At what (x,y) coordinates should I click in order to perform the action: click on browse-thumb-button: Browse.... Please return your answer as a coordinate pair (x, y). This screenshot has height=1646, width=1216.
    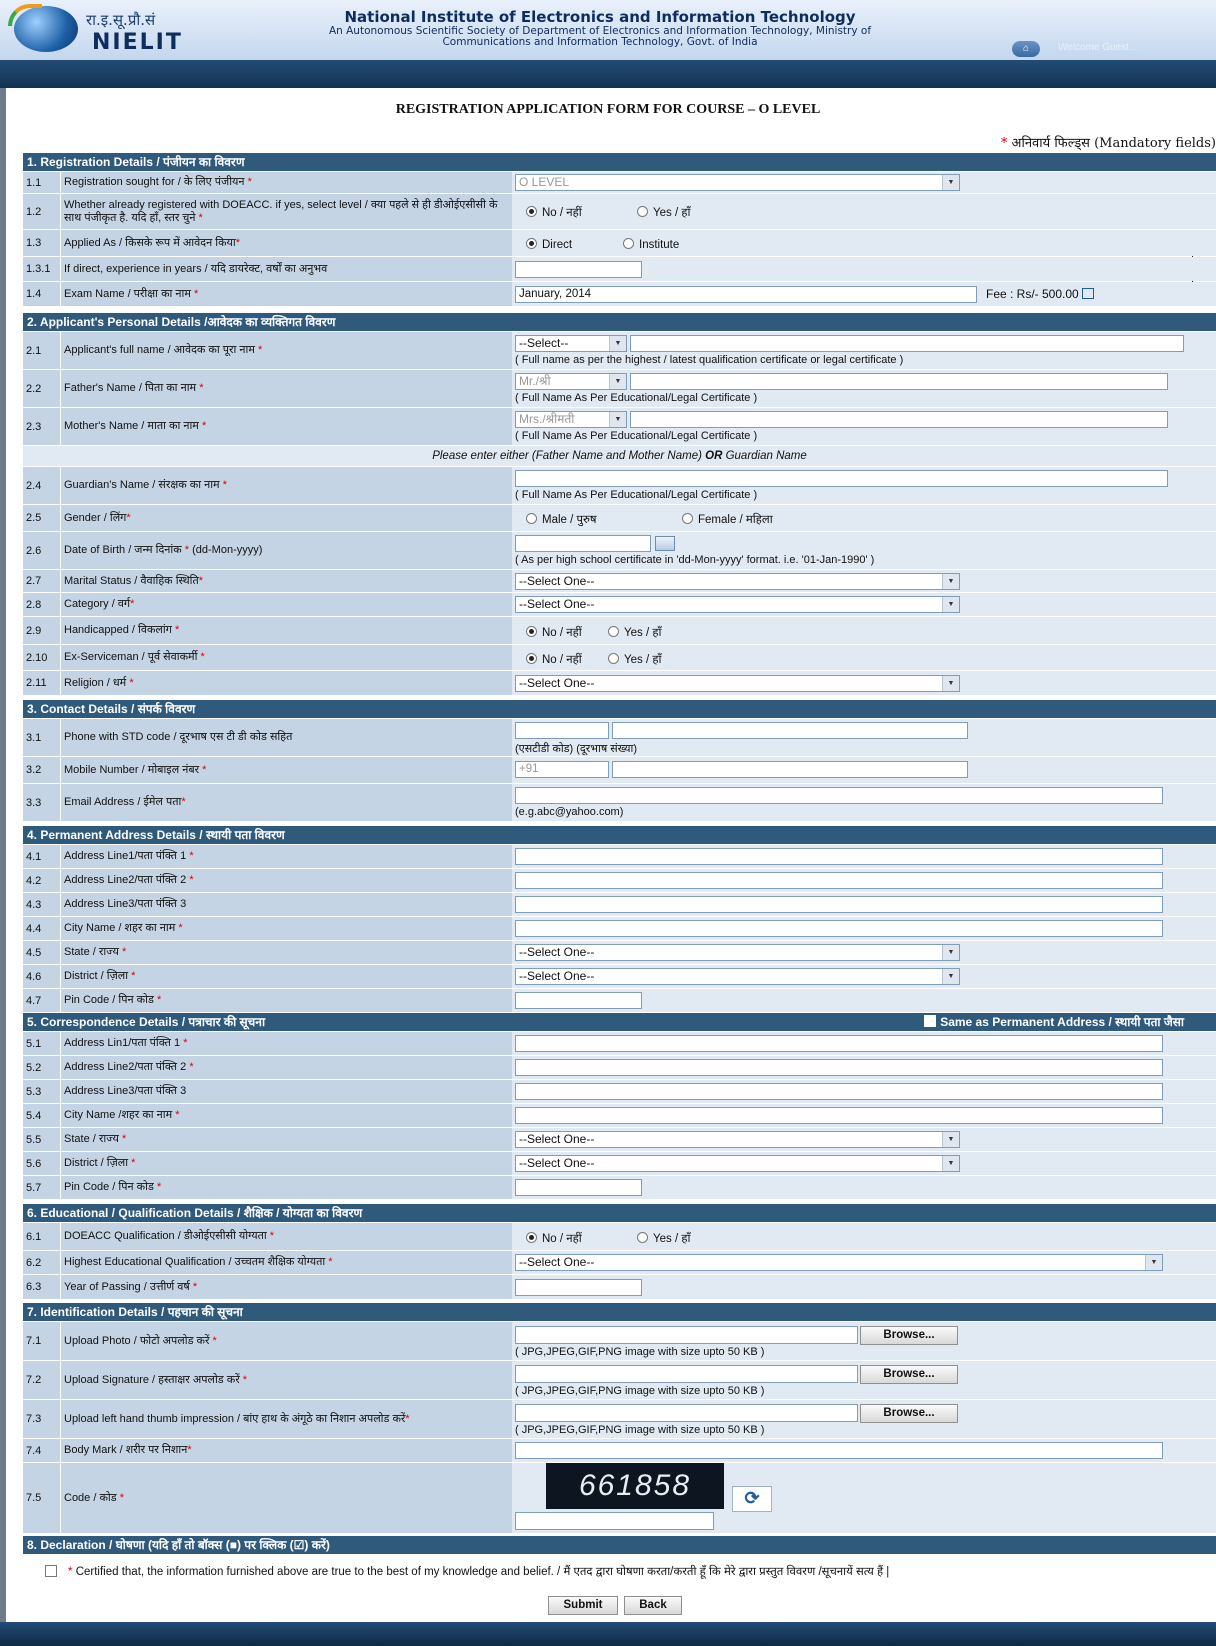
    Looking at the image, I should click on (909, 1413).